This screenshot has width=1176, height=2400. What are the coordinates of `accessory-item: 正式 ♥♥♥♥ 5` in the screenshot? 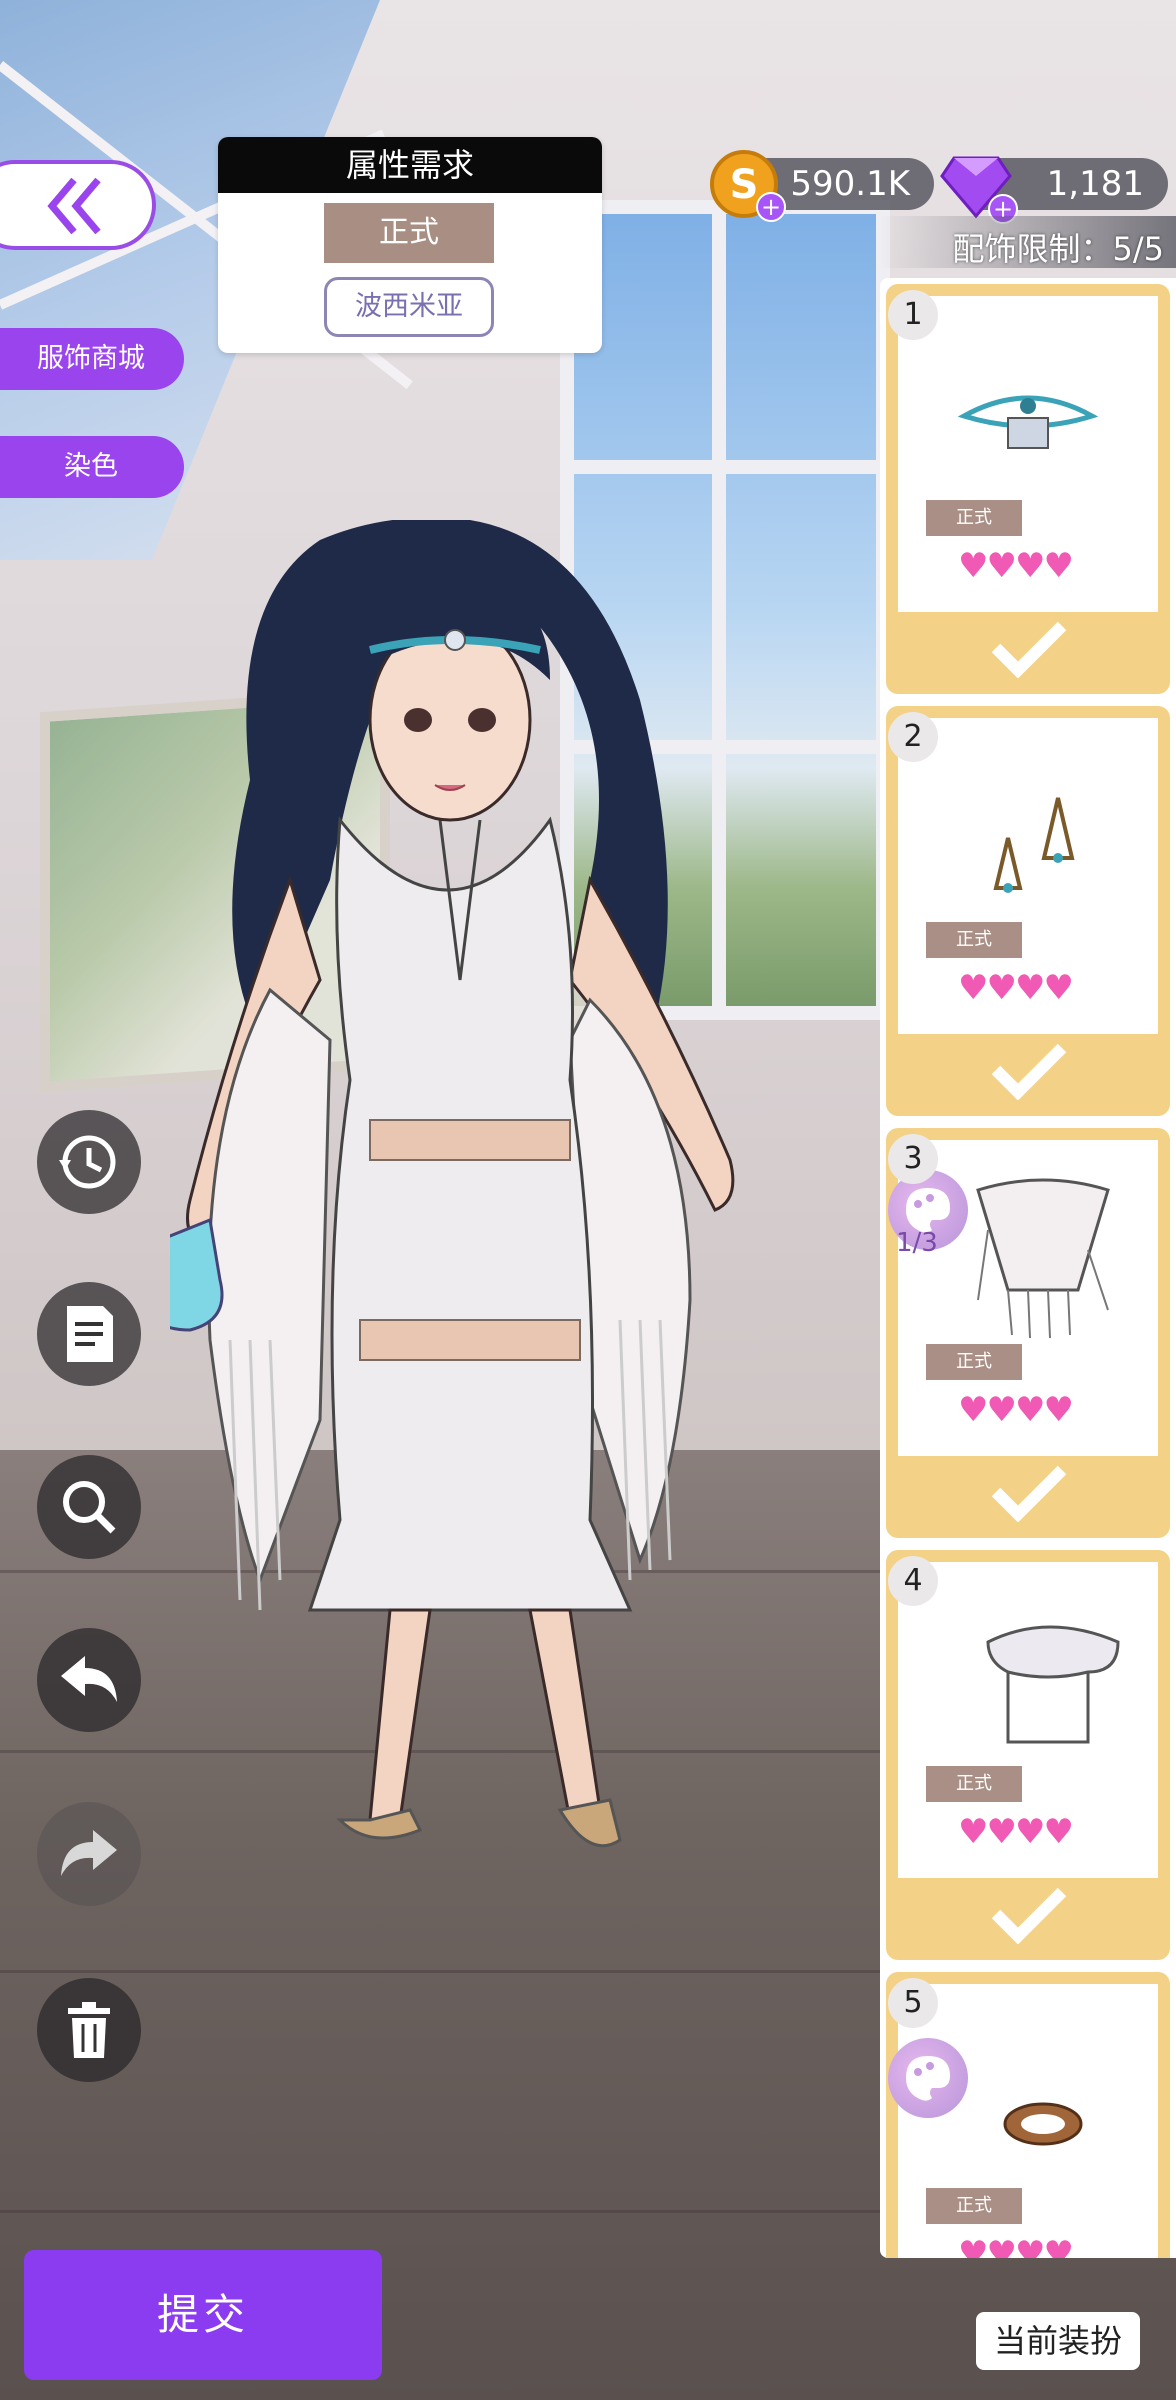 It's located at (1028, 2115).